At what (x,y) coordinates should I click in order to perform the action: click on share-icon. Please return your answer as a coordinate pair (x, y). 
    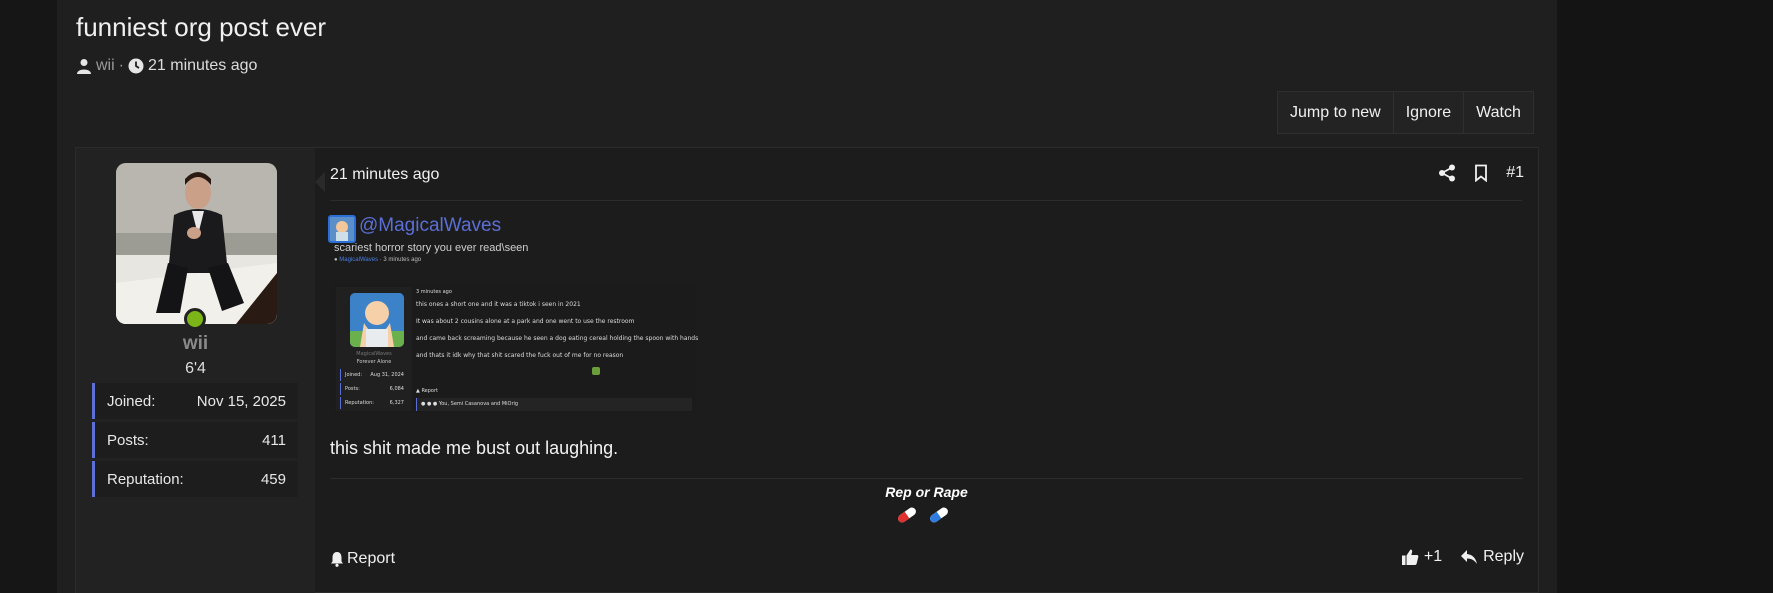
    Looking at the image, I should click on (1447, 173).